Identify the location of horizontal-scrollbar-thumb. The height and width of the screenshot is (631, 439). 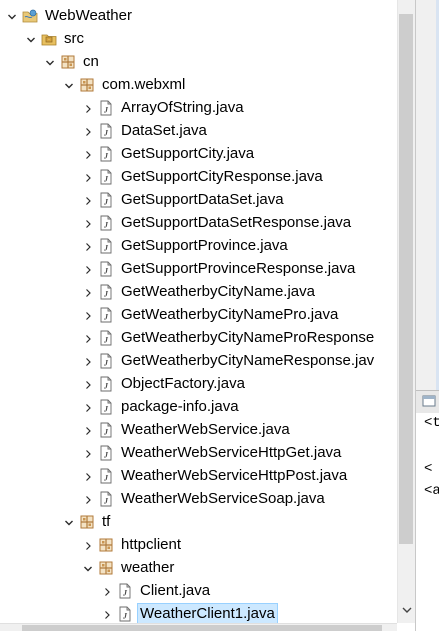
(202, 628).